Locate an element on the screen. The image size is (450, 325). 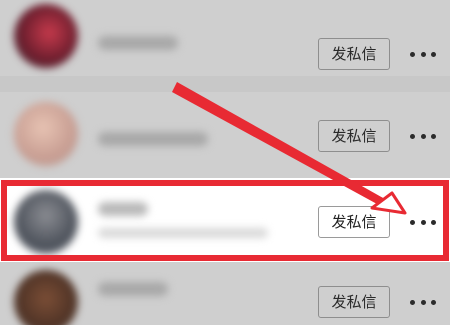
user-bio-blurred is located at coordinates (183, 233).